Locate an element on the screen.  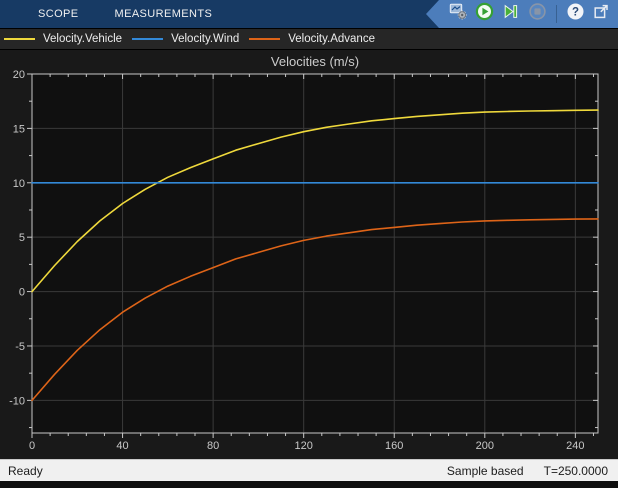
popout-icon is located at coordinates (601, 14).